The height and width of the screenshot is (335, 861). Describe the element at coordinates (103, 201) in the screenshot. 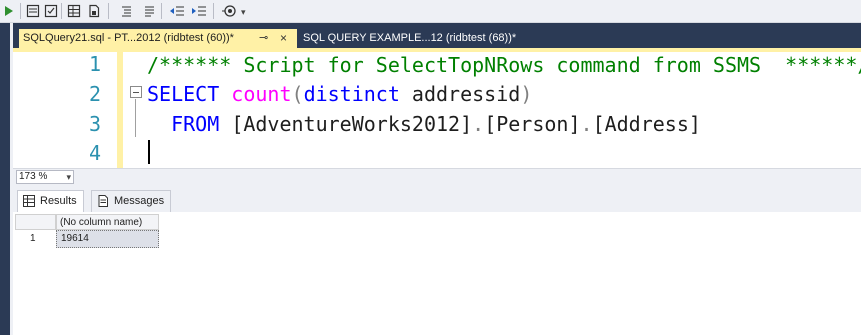

I see `messages-icon` at that location.